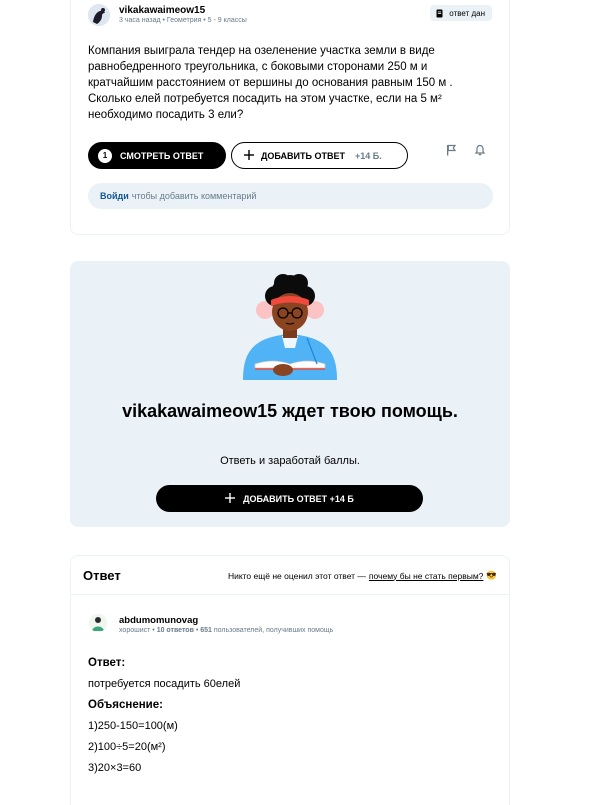 The image size is (604, 805). I want to click on login-link: Войди, so click(114, 196).